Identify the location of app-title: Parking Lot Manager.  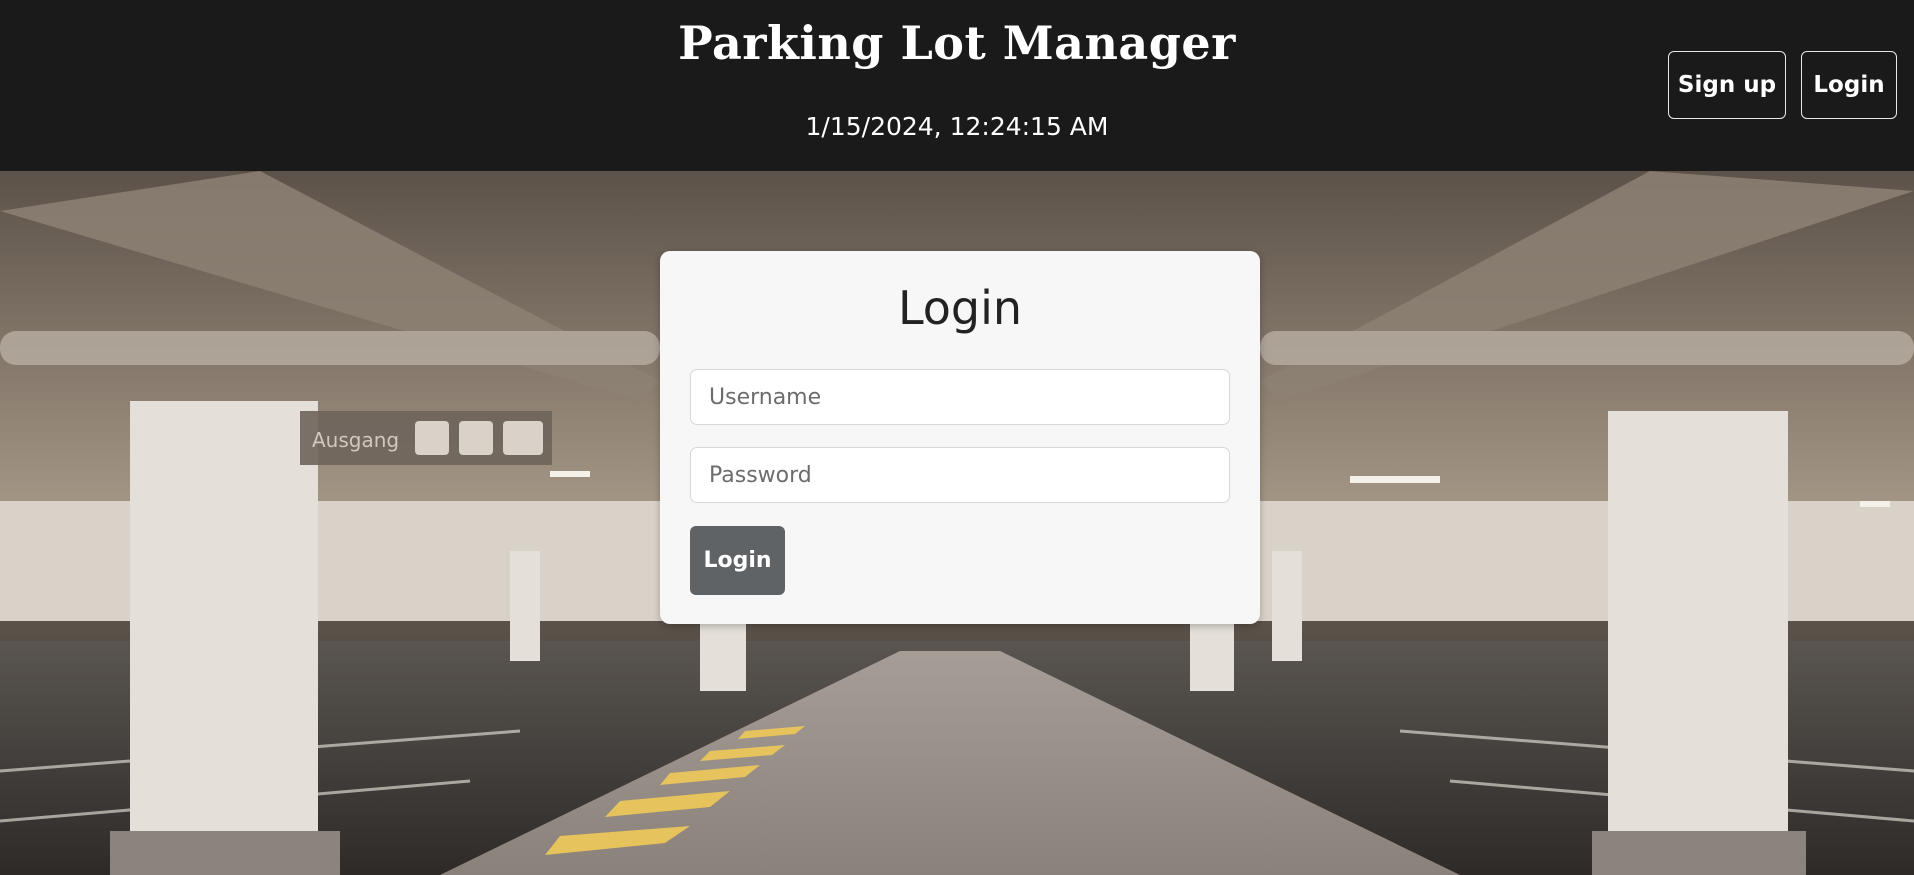
(957, 43).